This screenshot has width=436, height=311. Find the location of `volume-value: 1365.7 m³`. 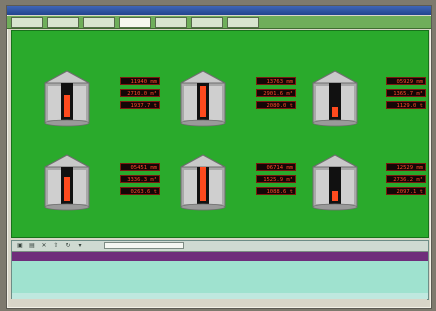

volume-value: 1365.7 m³ is located at coordinates (406, 93).